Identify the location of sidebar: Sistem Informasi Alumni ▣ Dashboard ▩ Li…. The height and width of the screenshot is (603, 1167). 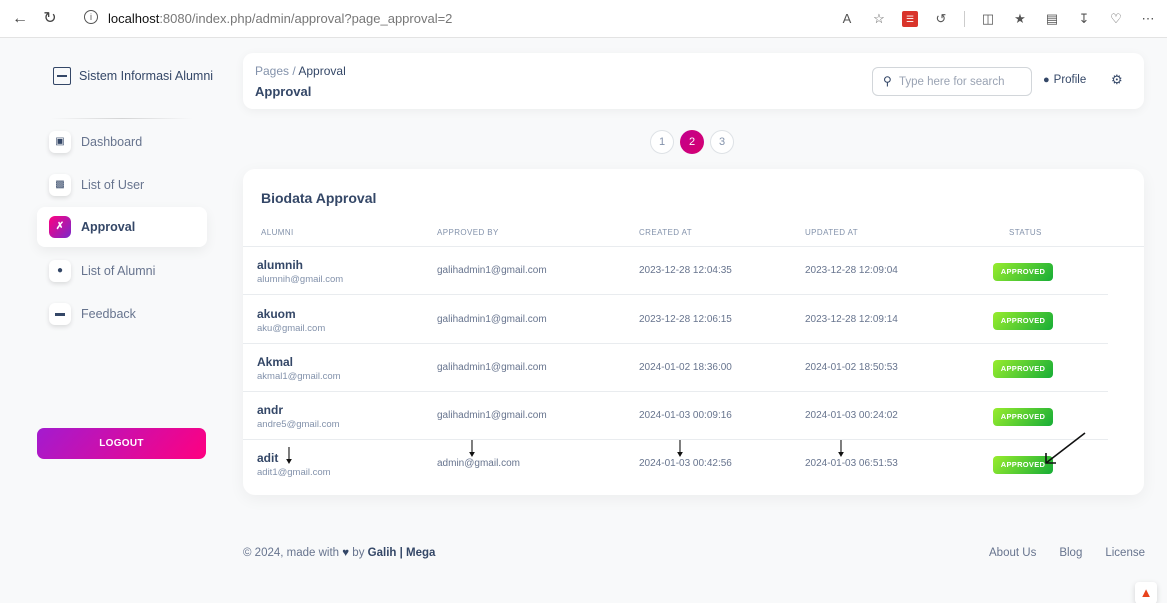
(125, 267).